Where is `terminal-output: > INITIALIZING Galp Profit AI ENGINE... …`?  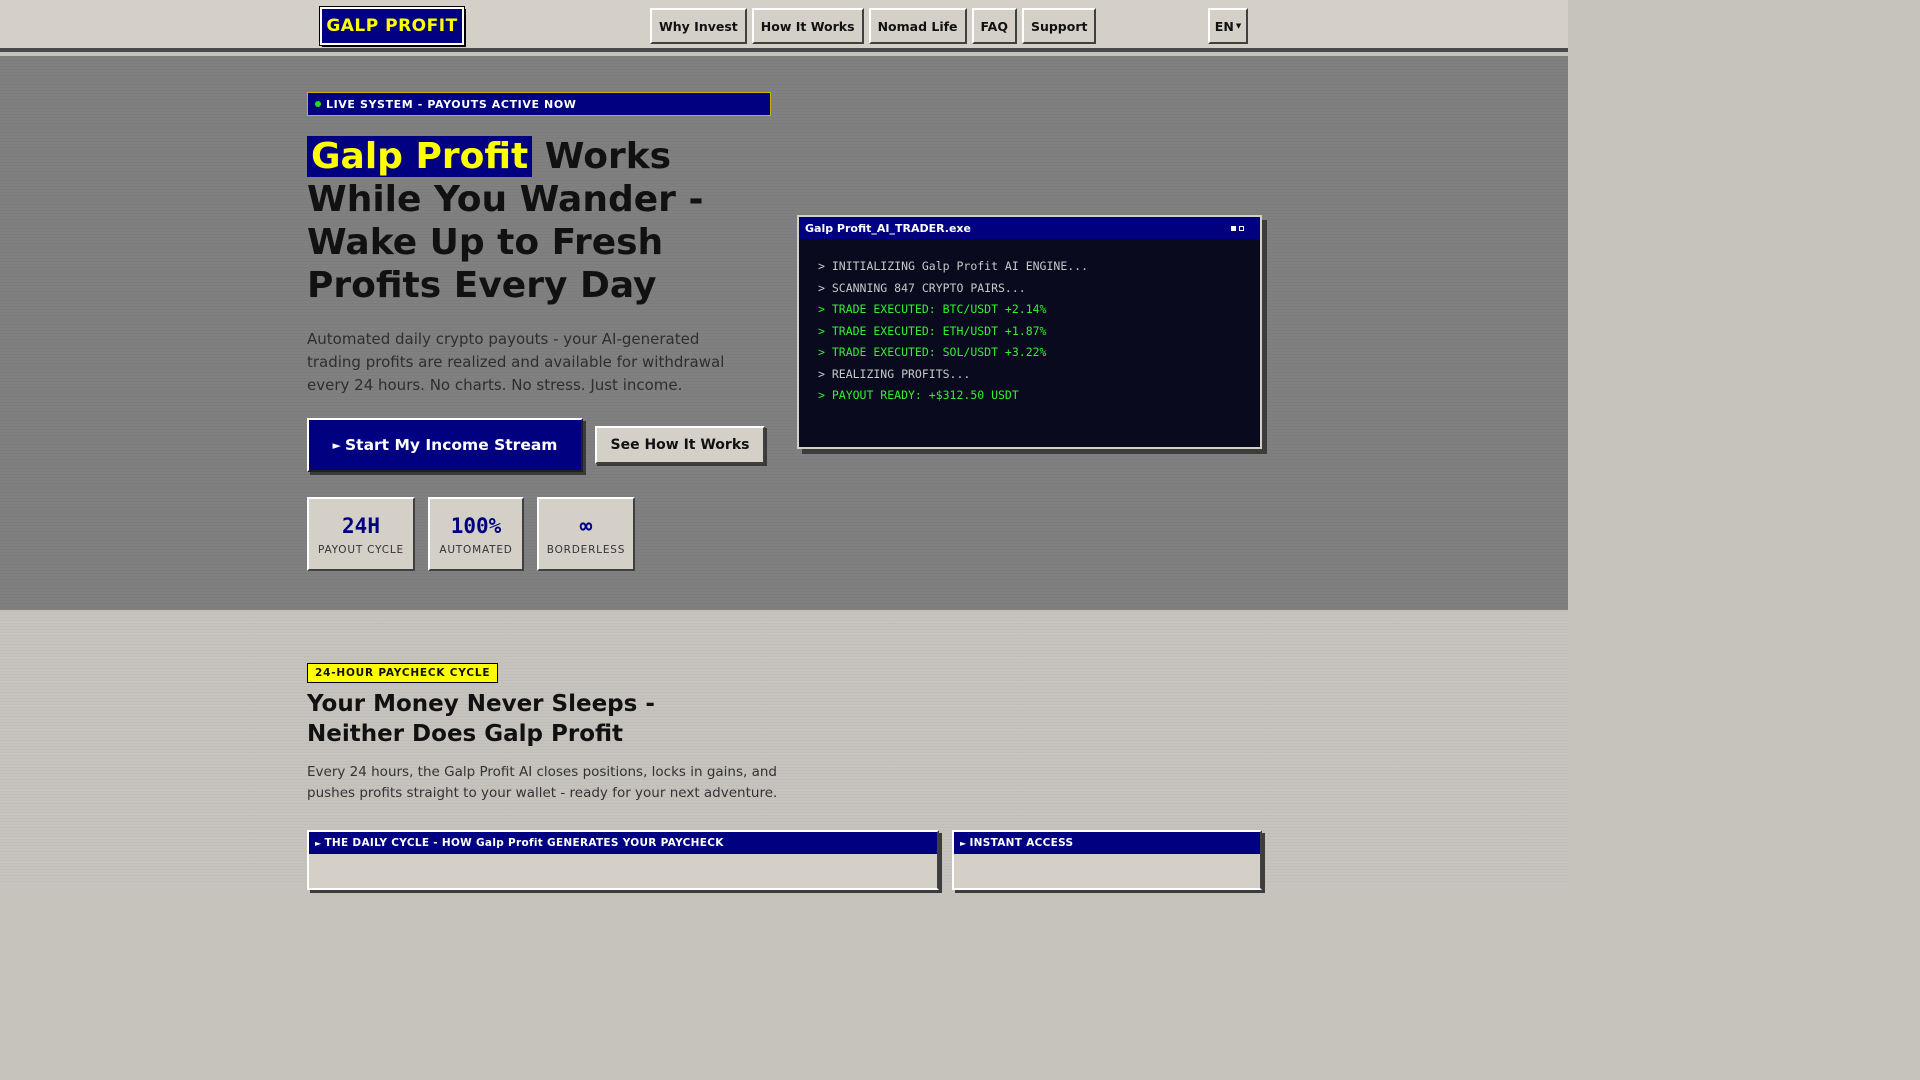 terminal-output: > INITIALIZING Galp Profit AI ENGINE... … is located at coordinates (1029, 323).